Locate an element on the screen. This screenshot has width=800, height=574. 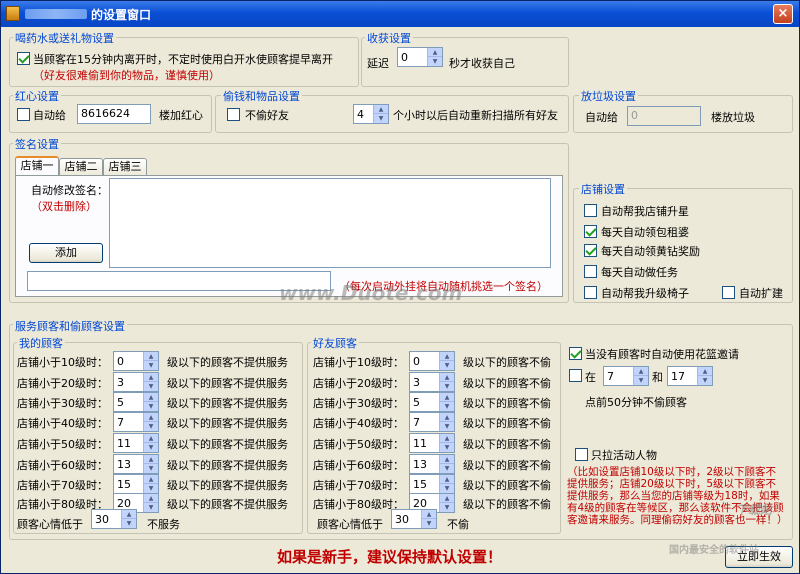
time-to-value: 17 is located at coordinates (678, 376).